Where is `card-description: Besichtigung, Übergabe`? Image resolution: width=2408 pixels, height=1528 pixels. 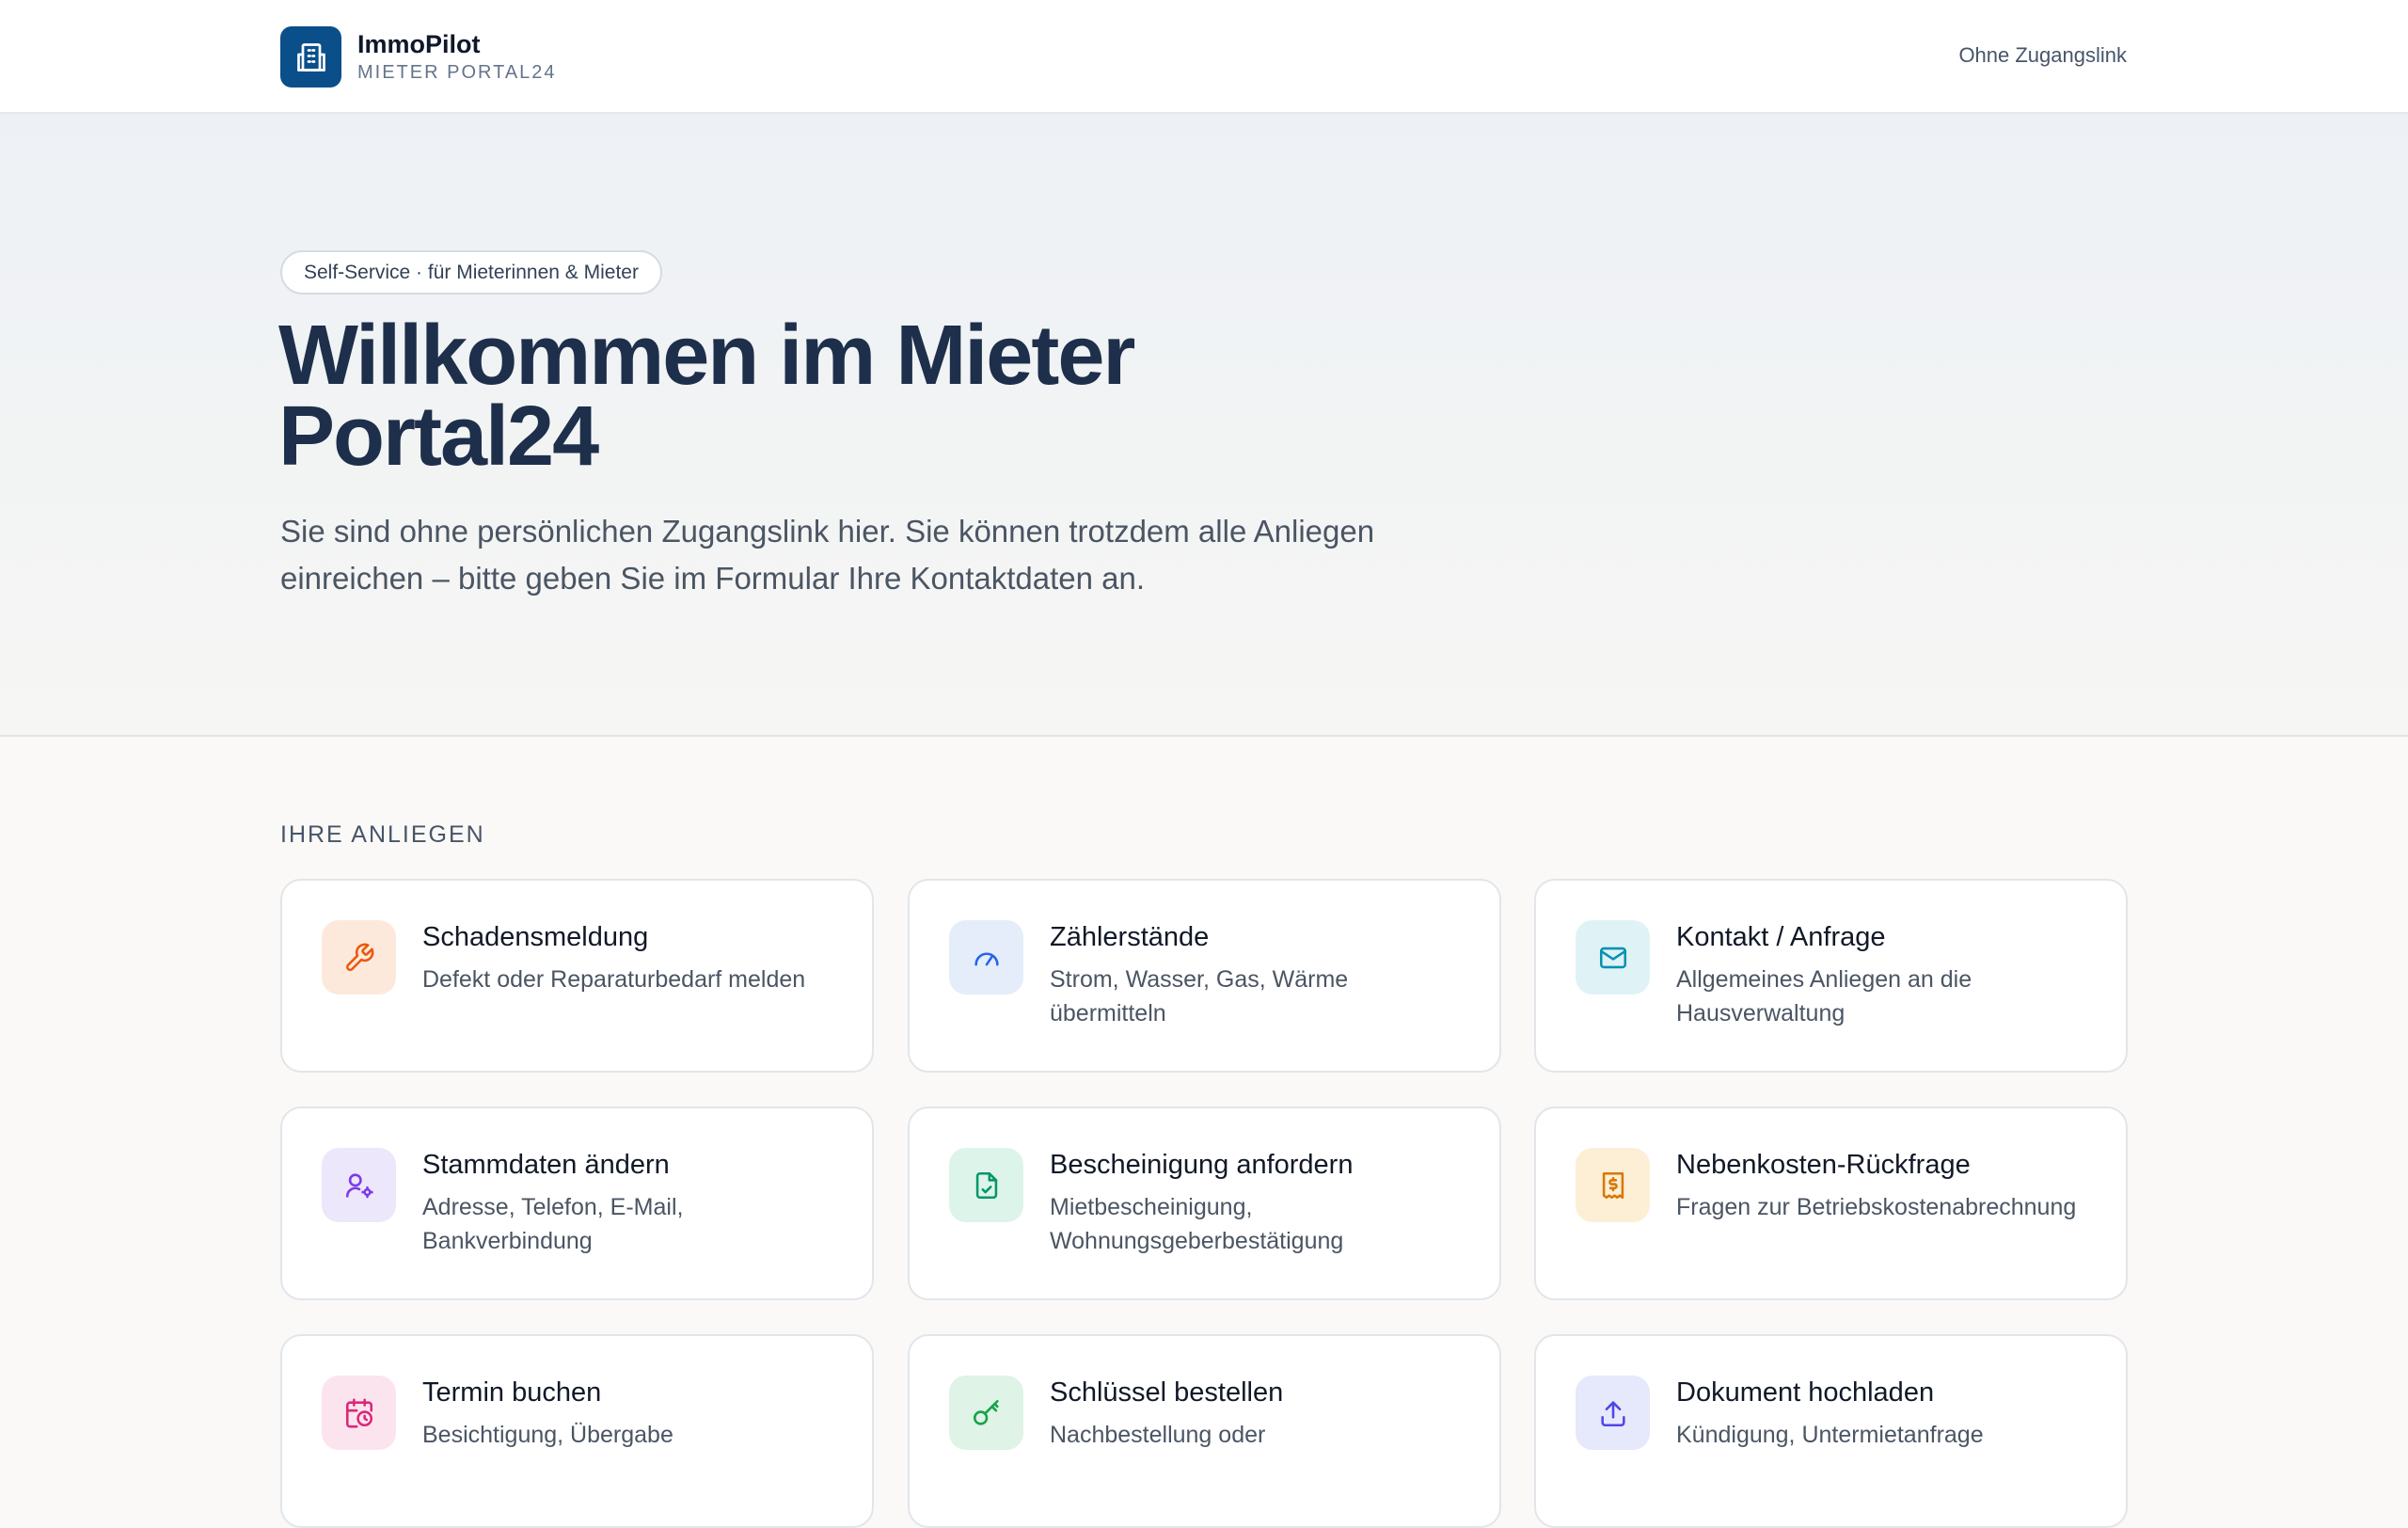
card-description: Besichtigung, Übergabe is located at coordinates (548, 1435).